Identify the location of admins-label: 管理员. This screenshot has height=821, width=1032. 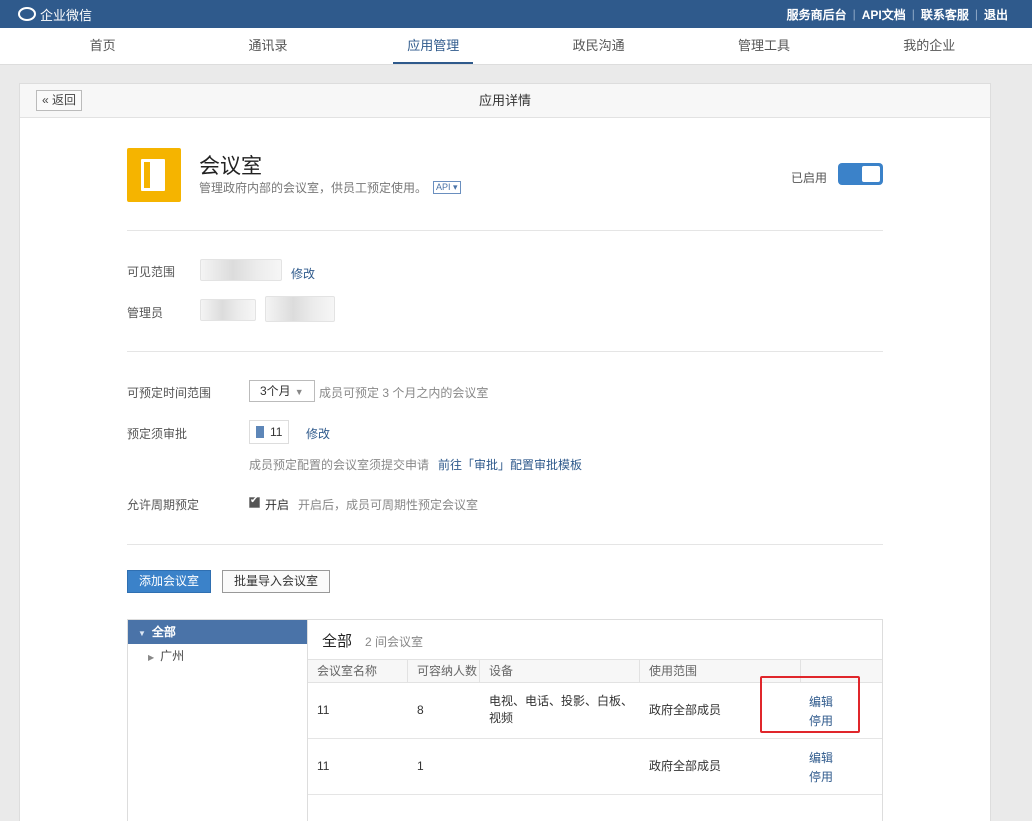
(145, 313).